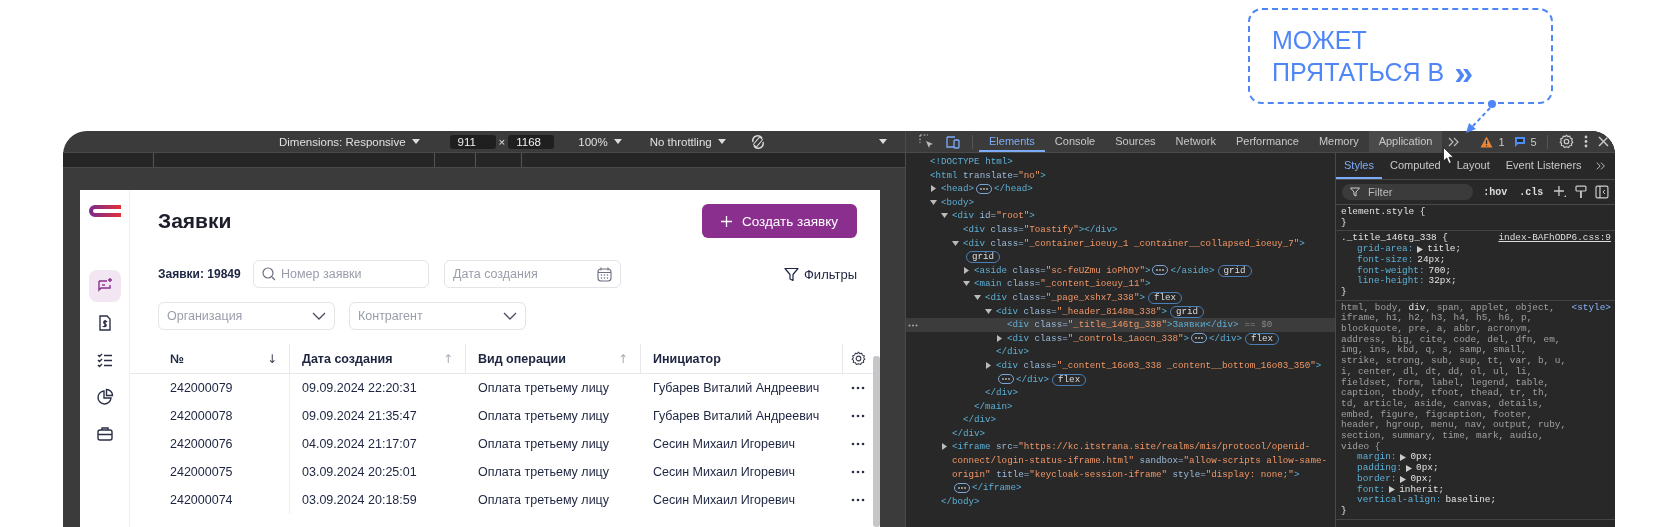  Describe the element at coordinates (347, 358) in the screenshot. I see `column-header: Дата создания` at that location.